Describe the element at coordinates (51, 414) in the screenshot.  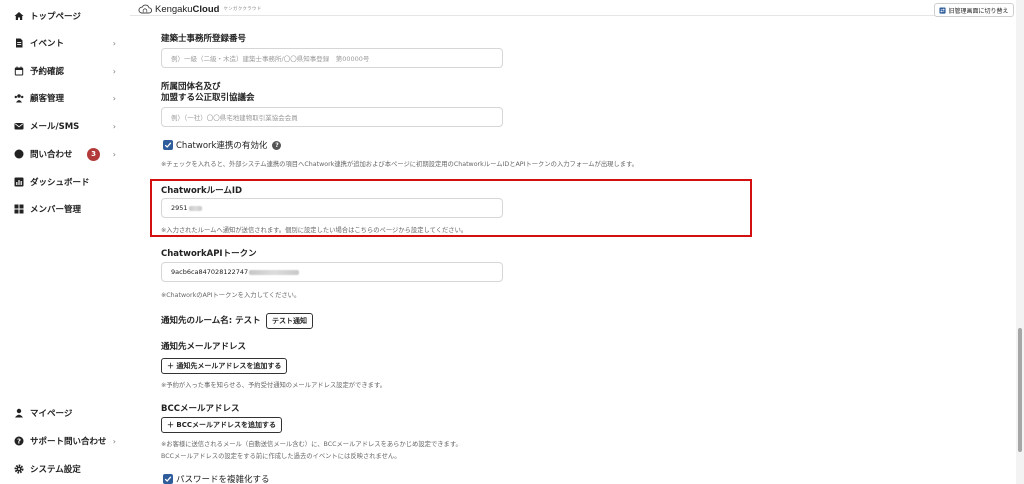
I see `sidebar-item-label: マイページ` at that location.